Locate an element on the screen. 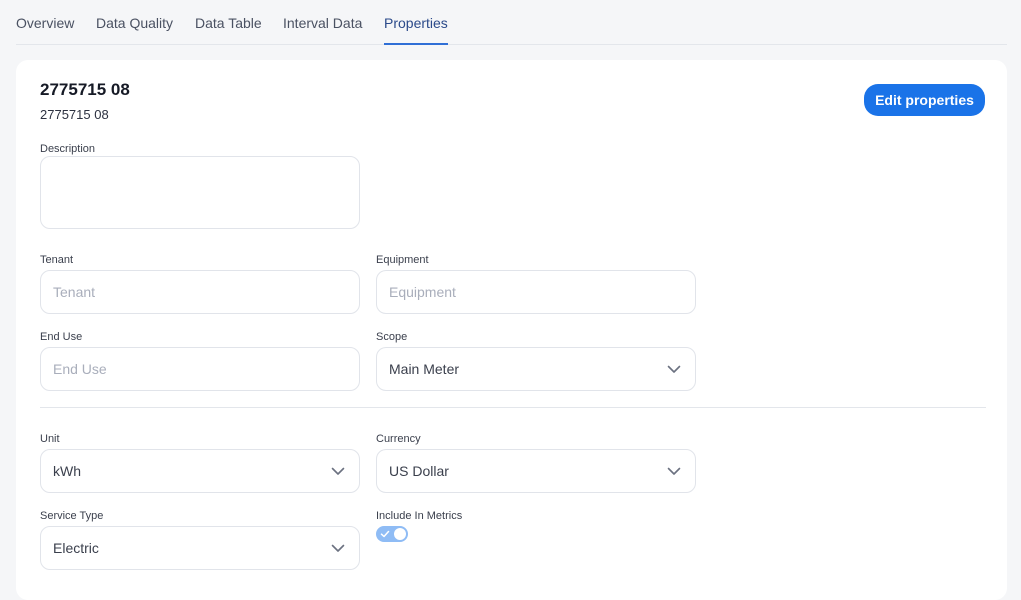  end-use-placeholder: End Use is located at coordinates (80, 369).